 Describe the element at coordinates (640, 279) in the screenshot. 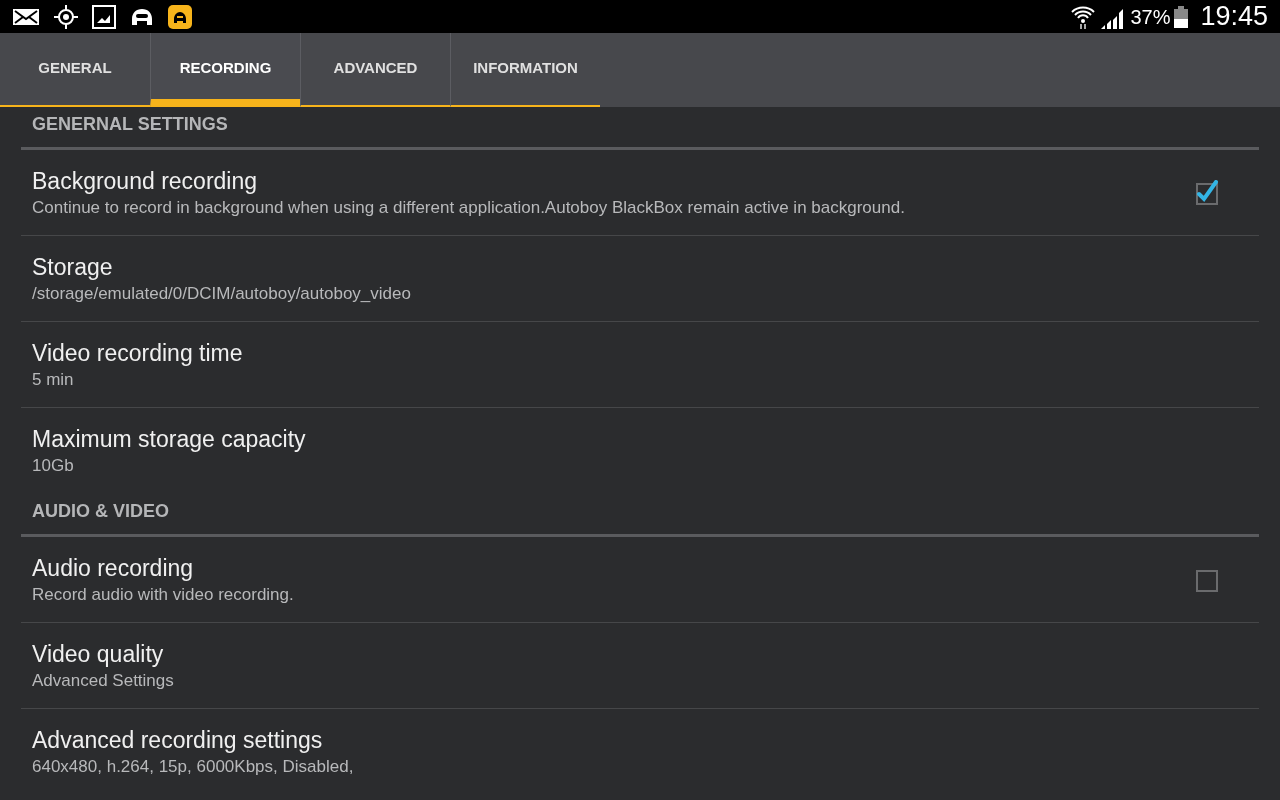

I see `preference-row: Storage /storage/emulated/0/DCIM/autoboy/autoboy_video` at that location.